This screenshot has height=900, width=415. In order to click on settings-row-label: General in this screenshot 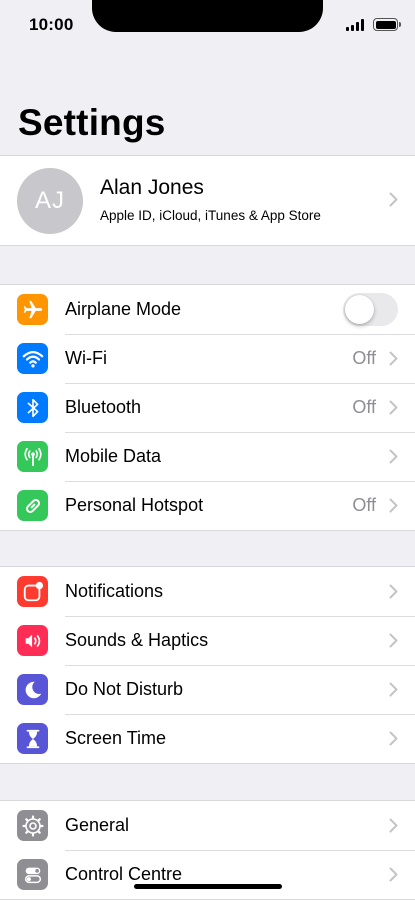, I will do `click(97, 825)`.